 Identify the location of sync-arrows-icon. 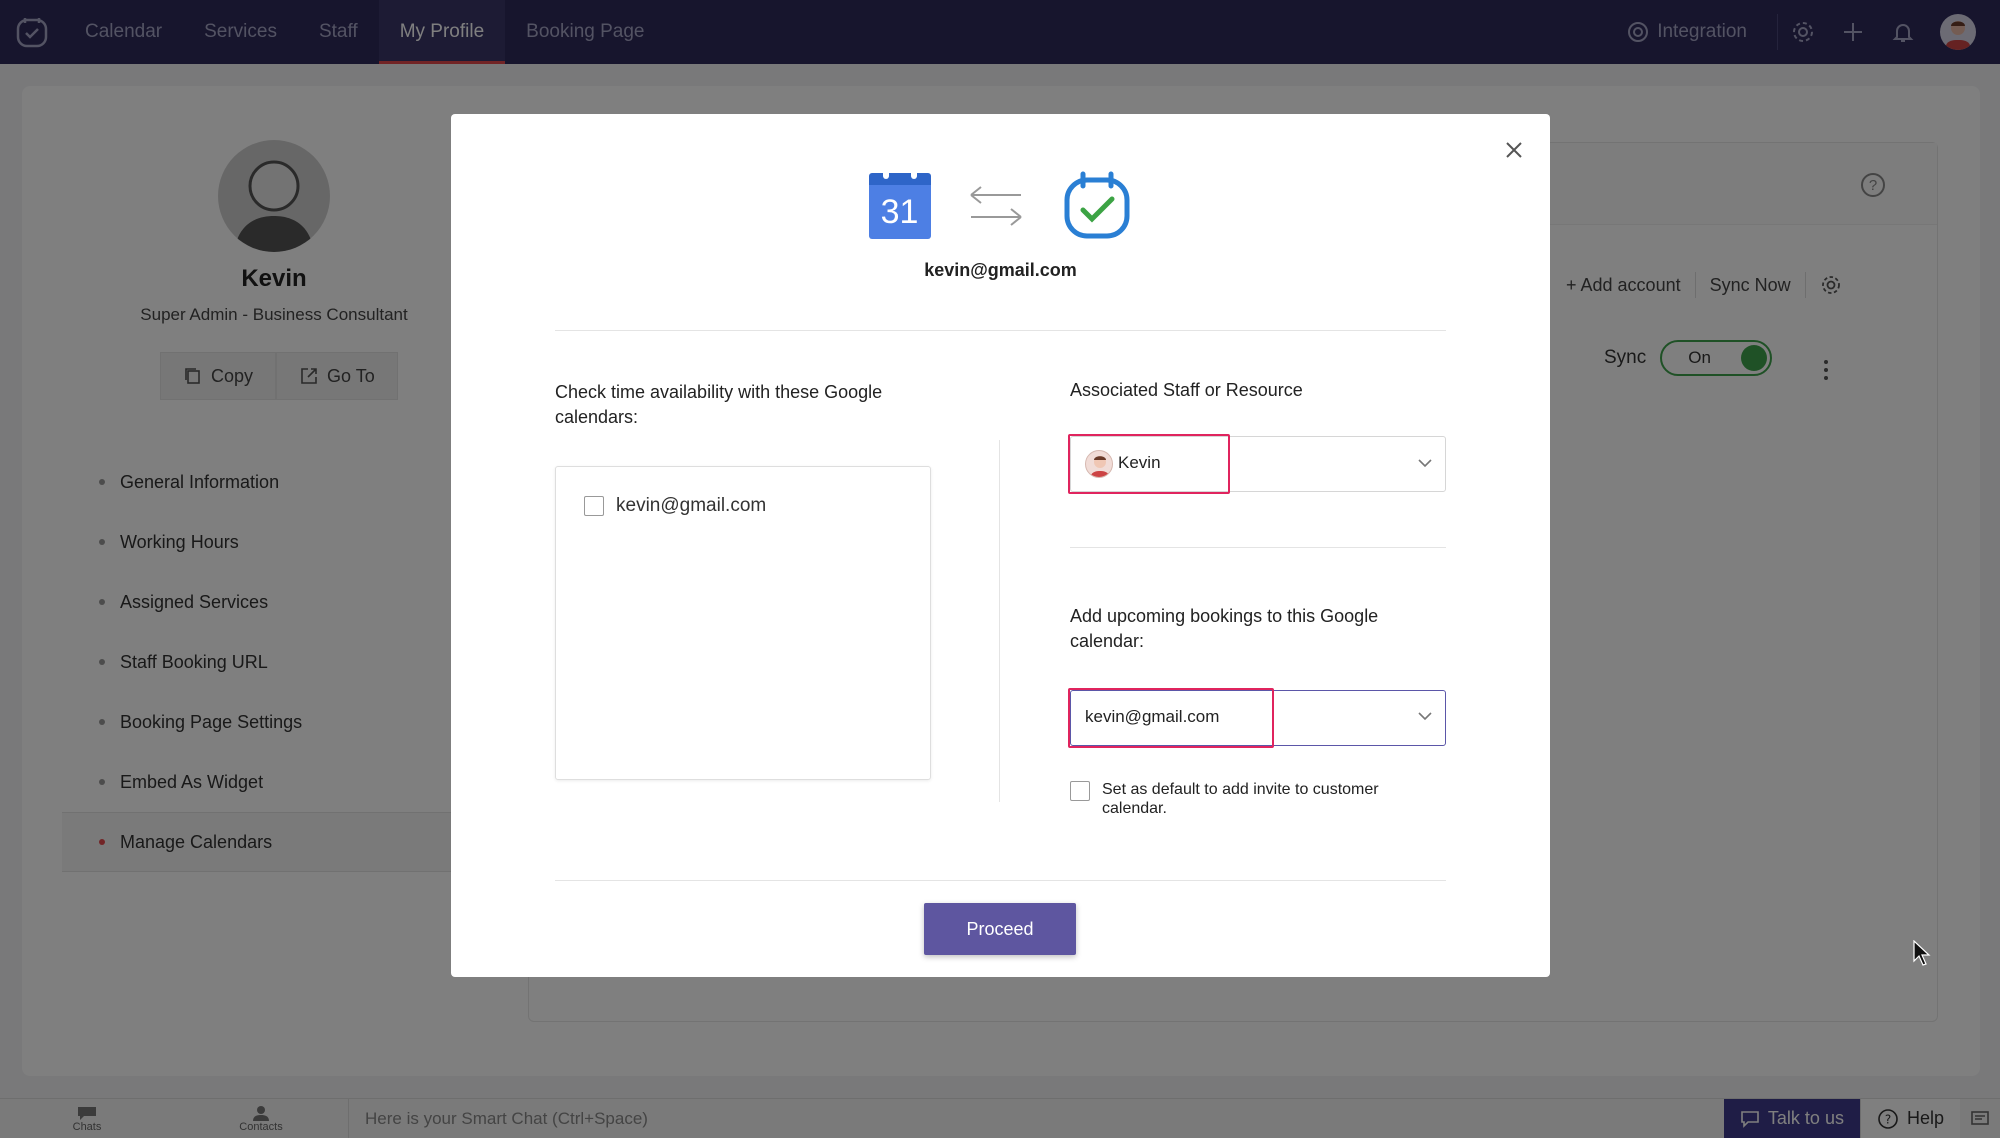
(995, 206).